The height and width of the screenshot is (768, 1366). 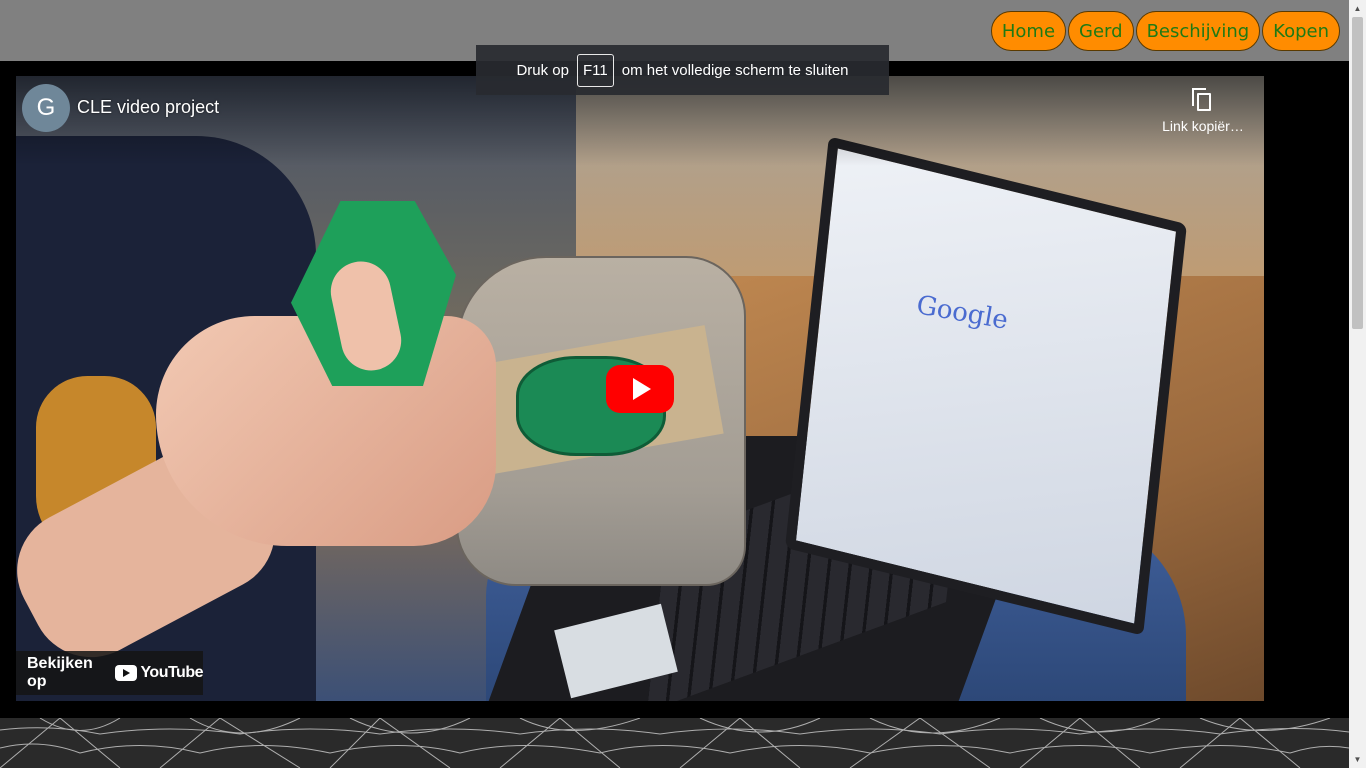 What do you see at coordinates (1198, 31) in the screenshot?
I see `nav-beschijving-button: Beschijving` at bounding box center [1198, 31].